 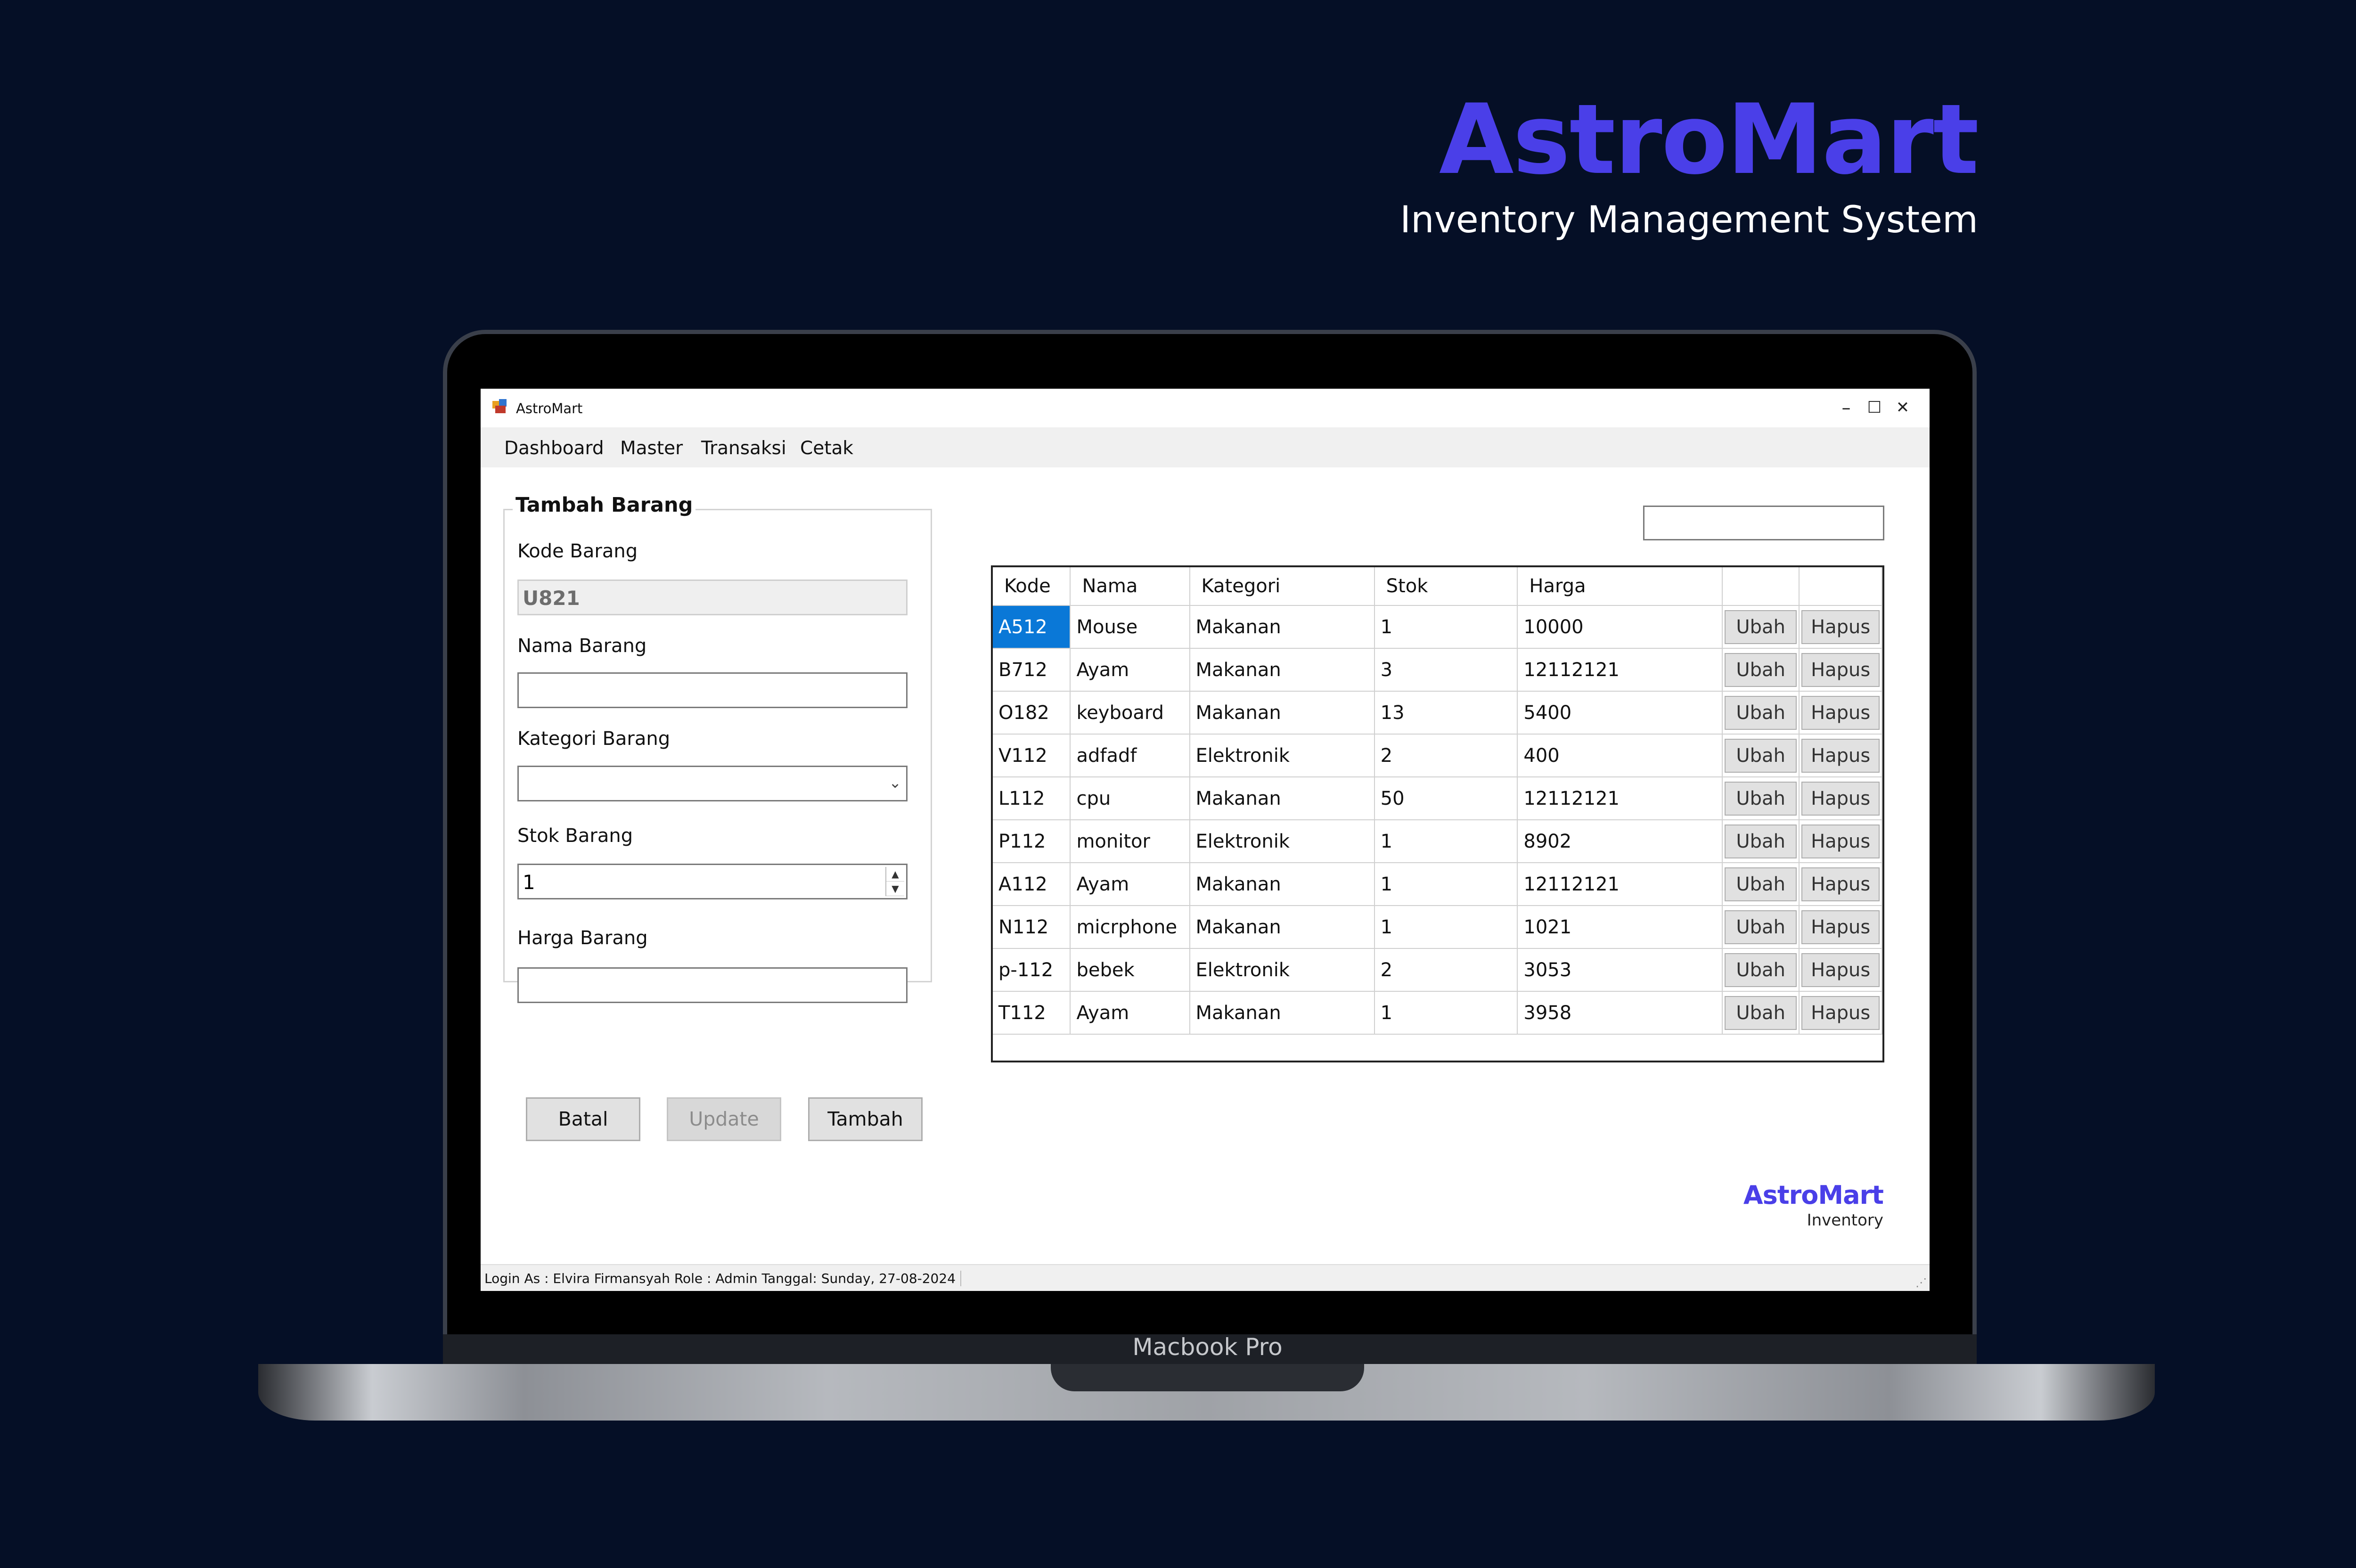 What do you see at coordinates (583, 1119) in the screenshot?
I see `batal-button: Batal` at bounding box center [583, 1119].